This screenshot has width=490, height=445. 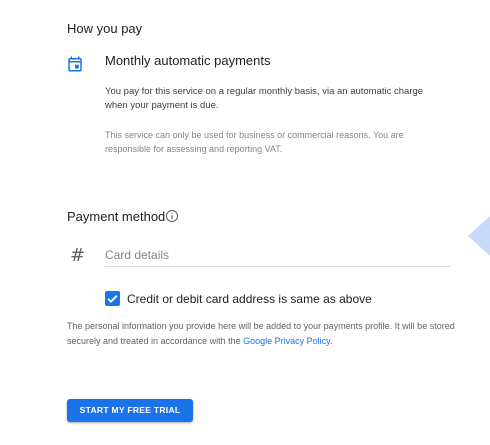 What do you see at coordinates (286, 341) in the screenshot?
I see `privacy-policy-link: Google Privacy Policy` at bounding box center [286, 341].